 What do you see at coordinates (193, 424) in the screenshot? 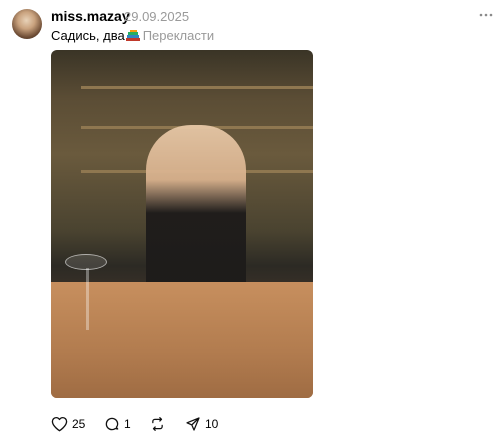
I see `send-icon` at bounding box center [193, 424].